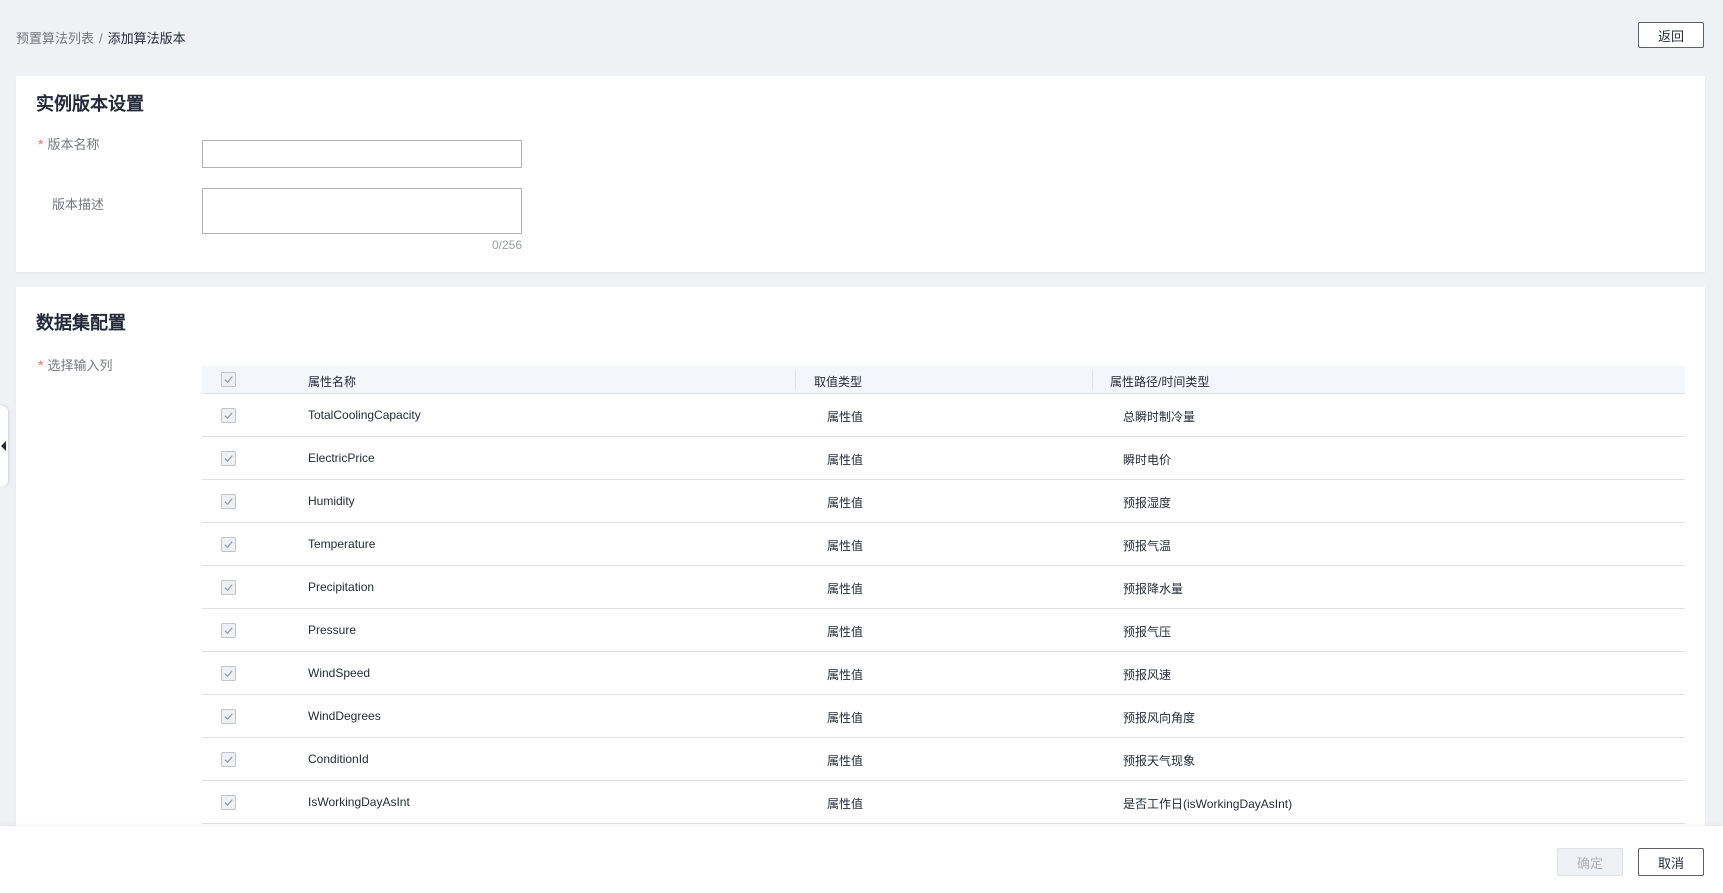 This screenshot has width=1723, height=893. What do you see at coordinates (338, 759) in the screenshot?
I see `row-attr-name: ConditionId` at bounding box center [338, 759].